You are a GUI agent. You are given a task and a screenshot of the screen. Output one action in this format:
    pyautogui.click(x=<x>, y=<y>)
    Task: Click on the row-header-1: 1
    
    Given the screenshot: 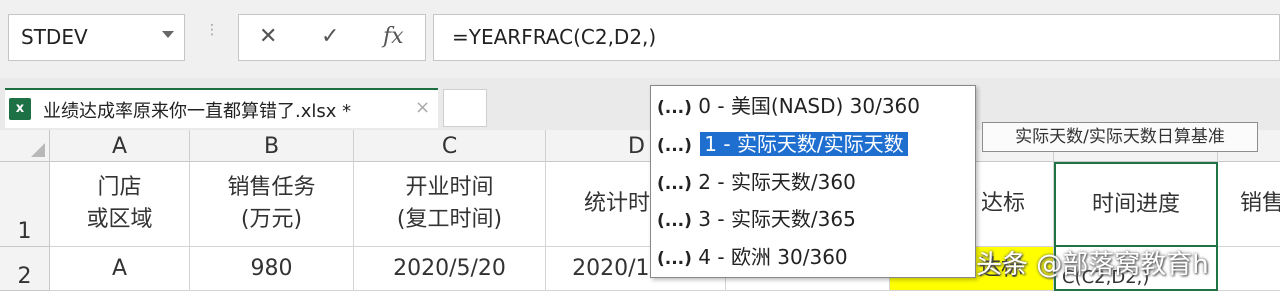 What is the action you would take?
    pyautogui.click(x=25, y=204)
    